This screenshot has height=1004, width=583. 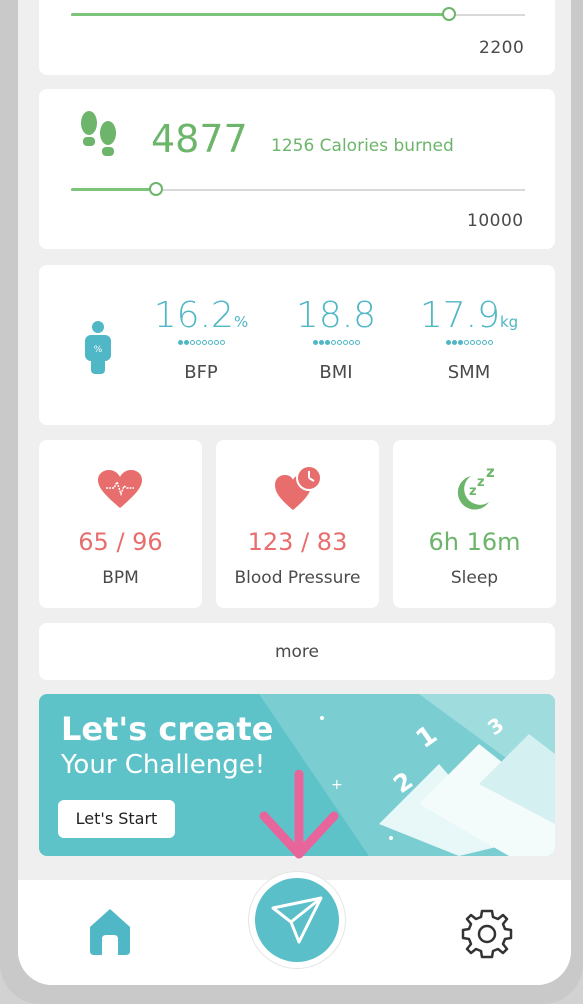 I want to click on bmi-dots, so click(x=336, y=344).